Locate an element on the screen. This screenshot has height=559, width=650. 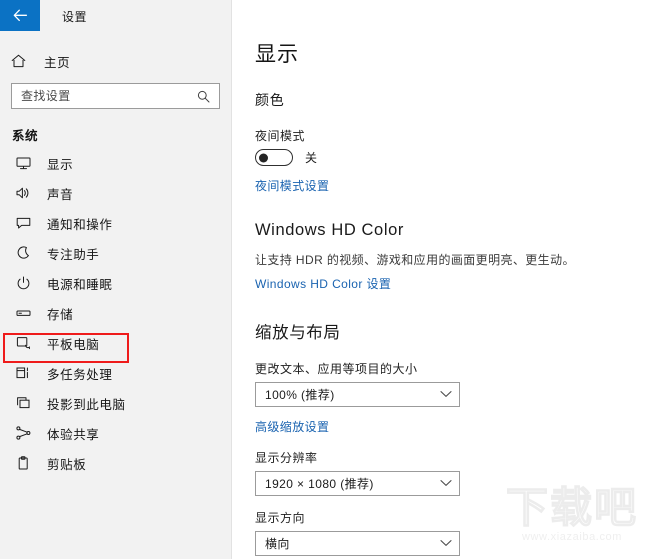
power-icon is located at coordinates (23, 283).